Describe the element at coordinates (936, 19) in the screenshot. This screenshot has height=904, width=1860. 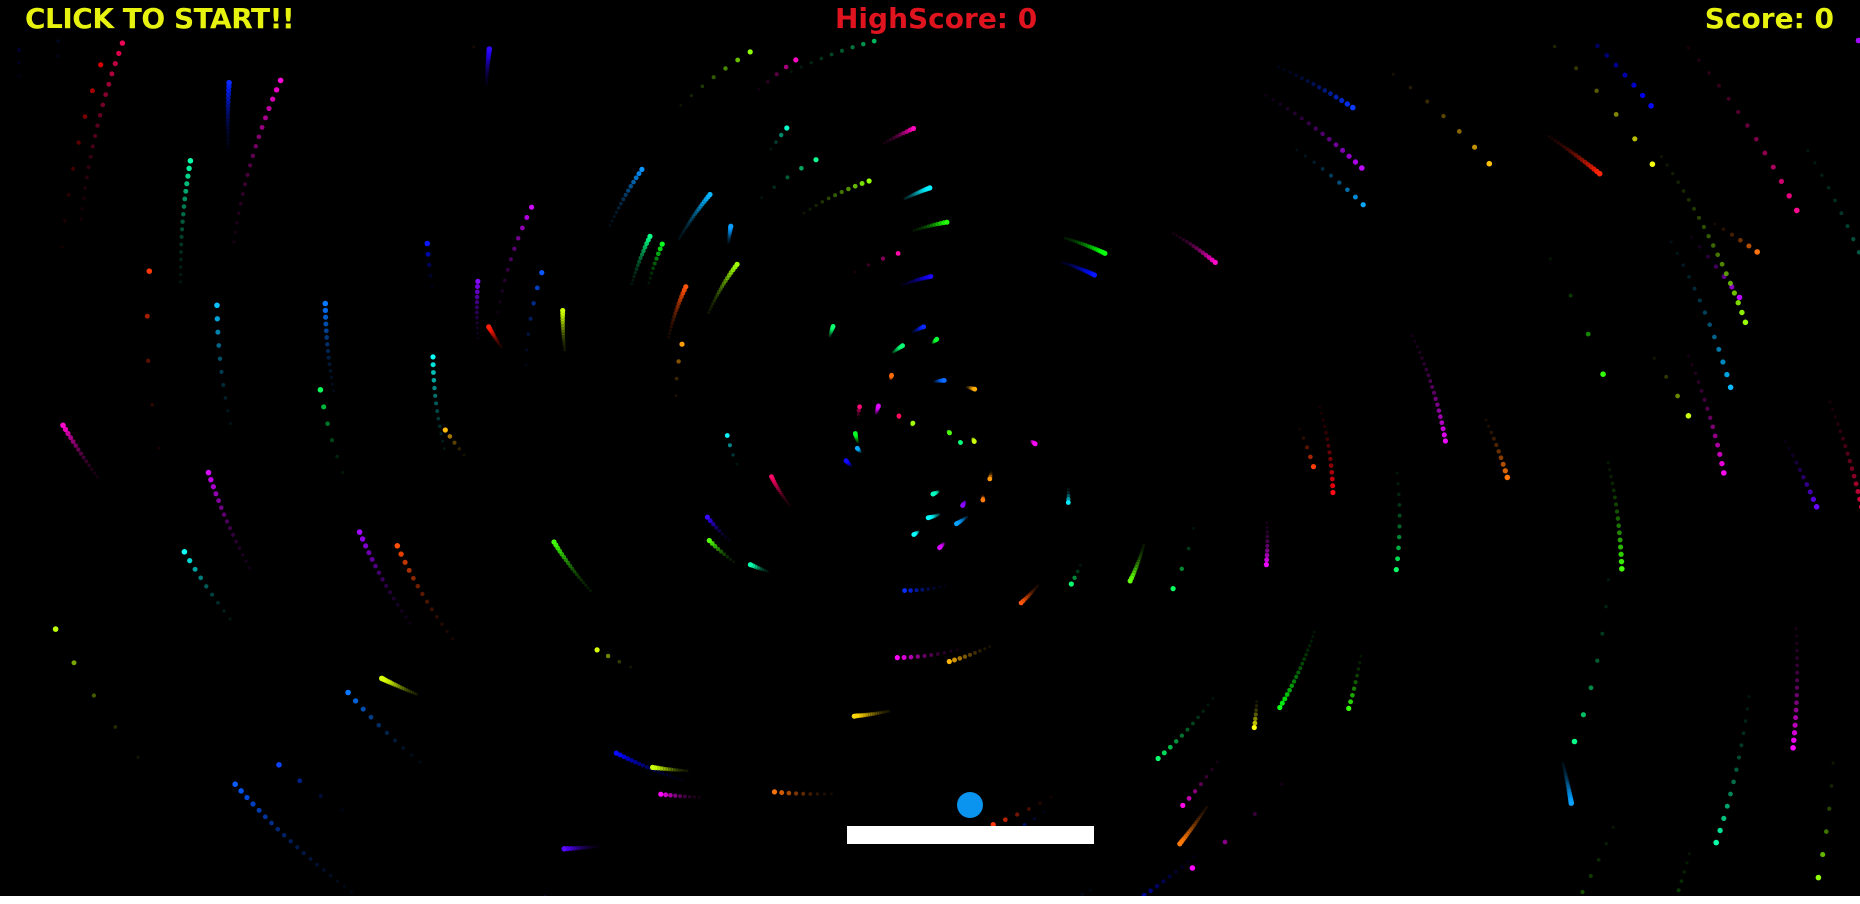
I see `highscore-display: HighScore: 0` at that location.